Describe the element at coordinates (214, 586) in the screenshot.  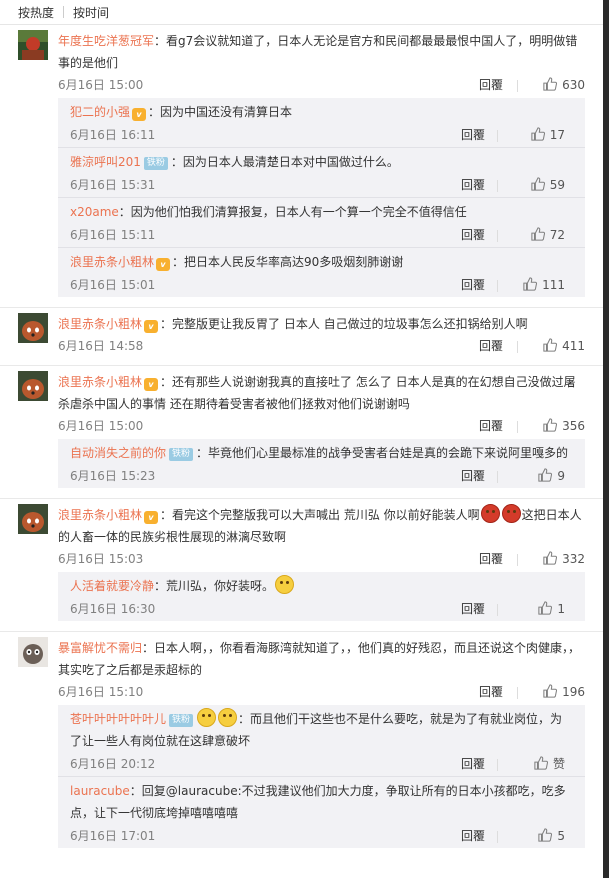
I see `reply-content: ：荒川弘，你好装呀。` at that location.